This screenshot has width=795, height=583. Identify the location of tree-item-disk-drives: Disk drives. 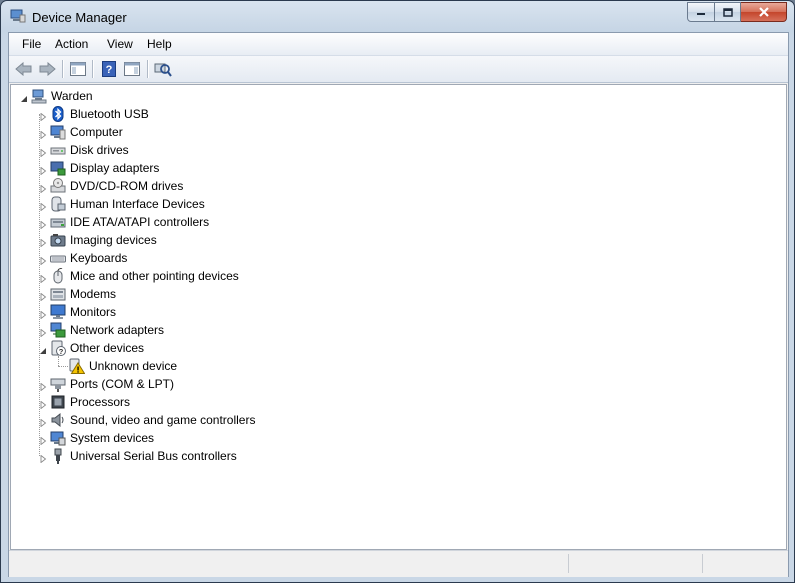
(89, 150).